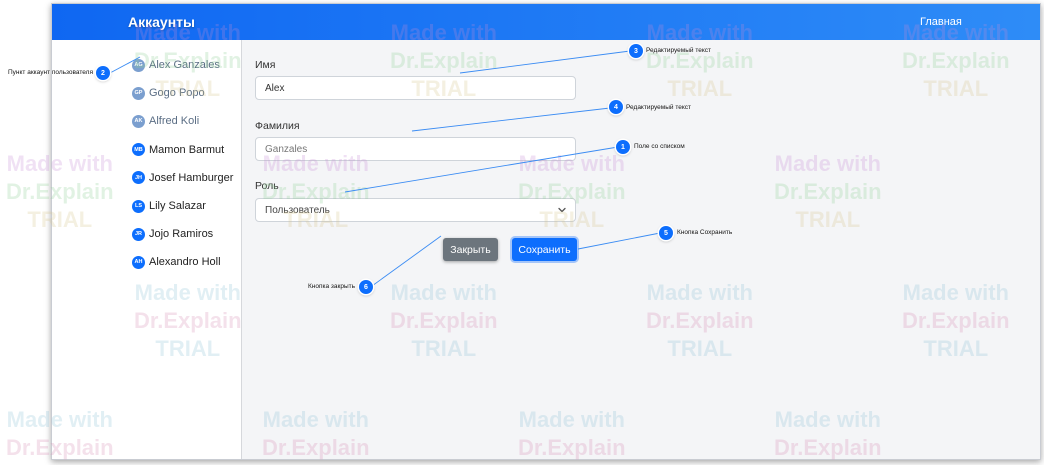 Image resolution: width=1044 pixels, height=465 pixels. I want to click on user-list-item: LS Lily Salazar, so click(182, 206).